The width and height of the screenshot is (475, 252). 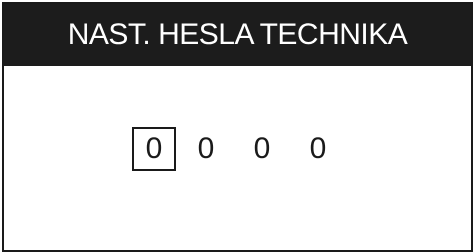 What do you see at coordinates (154, 149) in the screenshot?
I see `password-digit-1: 0` at bounding box center [154, 149].